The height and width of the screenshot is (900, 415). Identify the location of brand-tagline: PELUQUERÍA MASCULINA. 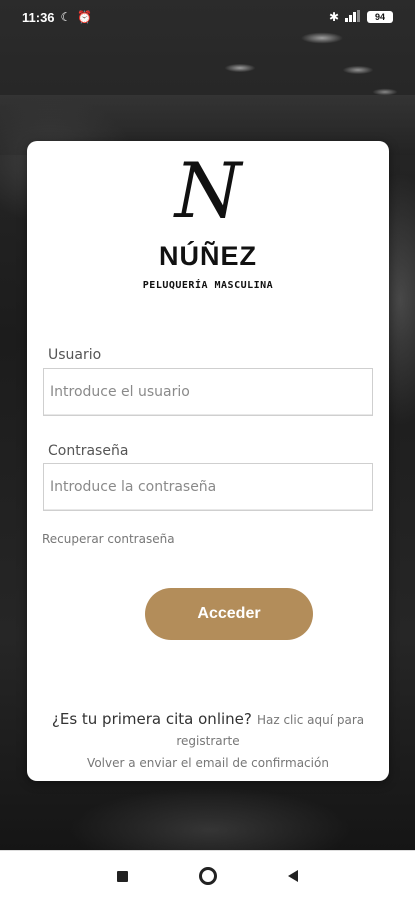
(208, 285).